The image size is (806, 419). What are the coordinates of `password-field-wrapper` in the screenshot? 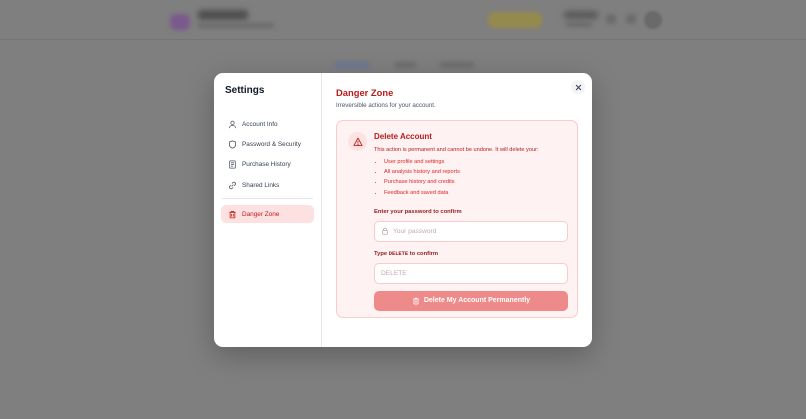 It's located at (471, 231).